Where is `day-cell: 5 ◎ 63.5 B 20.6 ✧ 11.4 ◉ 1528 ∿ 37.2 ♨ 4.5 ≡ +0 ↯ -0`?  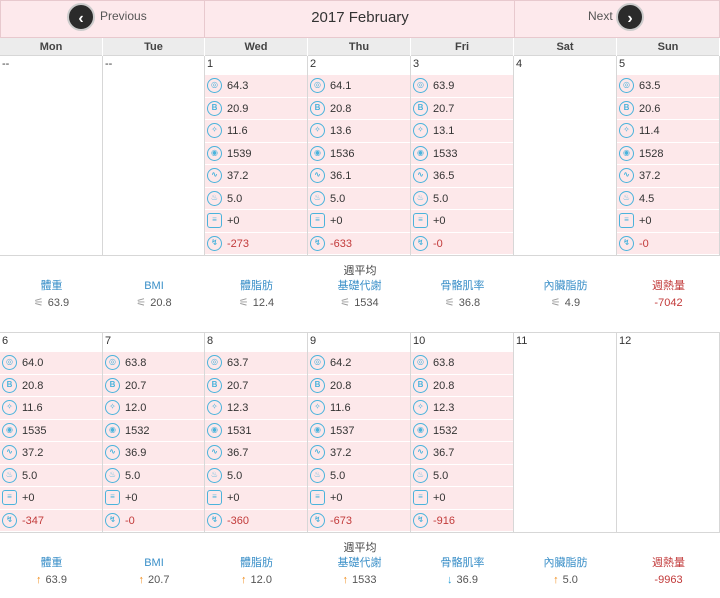 day-cell: 5 ◎ 63.5 B 20.6 ✧ 11.4 ◉ 1528 ∿ 37.2 ♨ 4.5 ≡ +0 ↯ -0 is located at coordinates (668, 156).